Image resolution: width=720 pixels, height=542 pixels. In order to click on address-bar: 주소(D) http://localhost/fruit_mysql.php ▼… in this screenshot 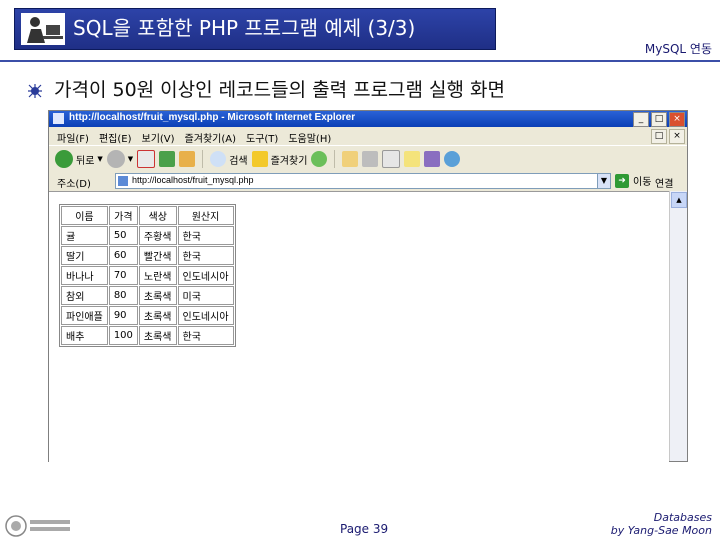, I will do `click(368, 181)`.